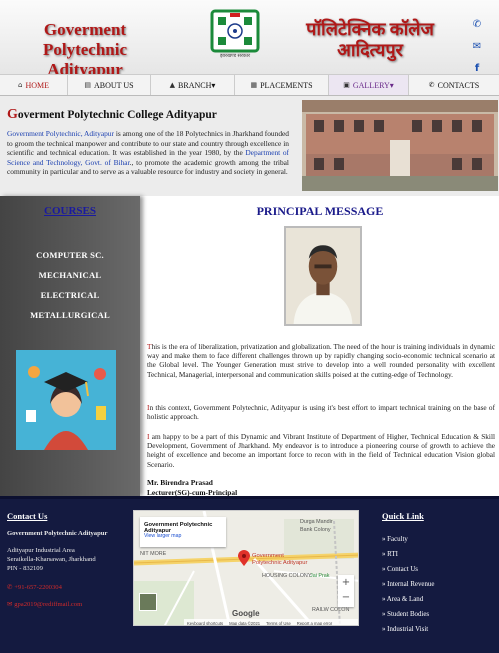 This screenshot has height=653, width=499. I want to click on map-label-railway-colony: RAILW COLON, so click(331, 610).